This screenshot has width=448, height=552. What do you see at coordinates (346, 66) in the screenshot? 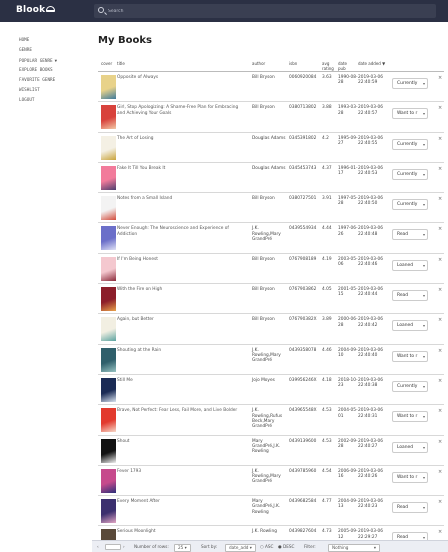
I see `column-date-pub: date pub` at bounding box center [346, 66].